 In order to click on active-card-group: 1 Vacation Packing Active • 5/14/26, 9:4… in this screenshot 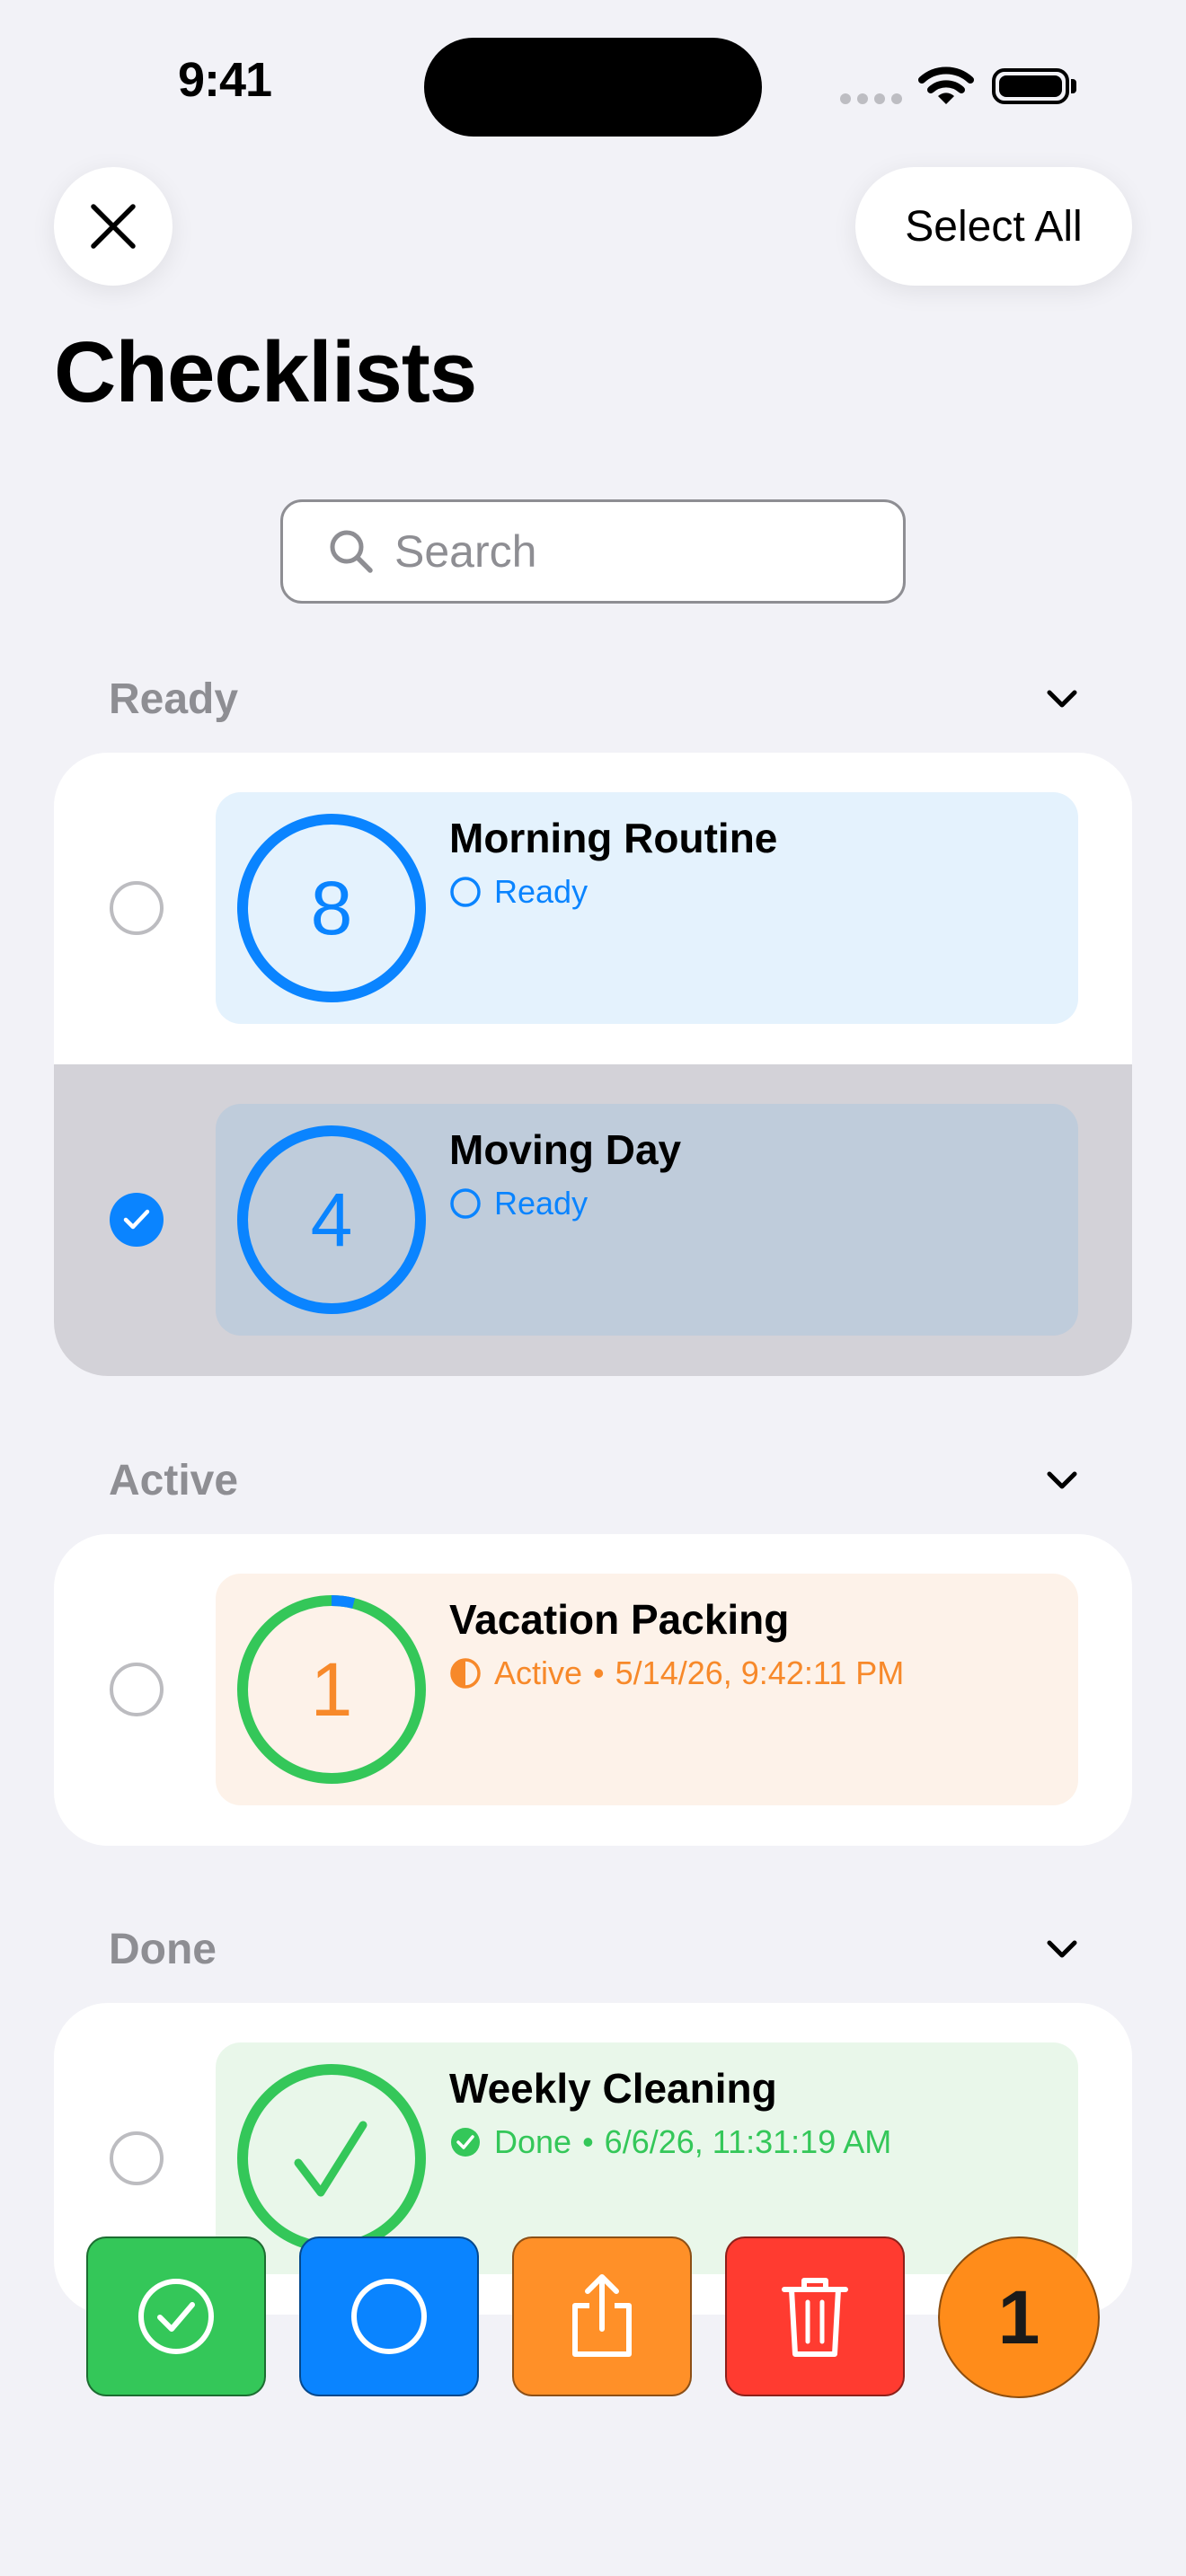, I will do `click(593, 1690)`.